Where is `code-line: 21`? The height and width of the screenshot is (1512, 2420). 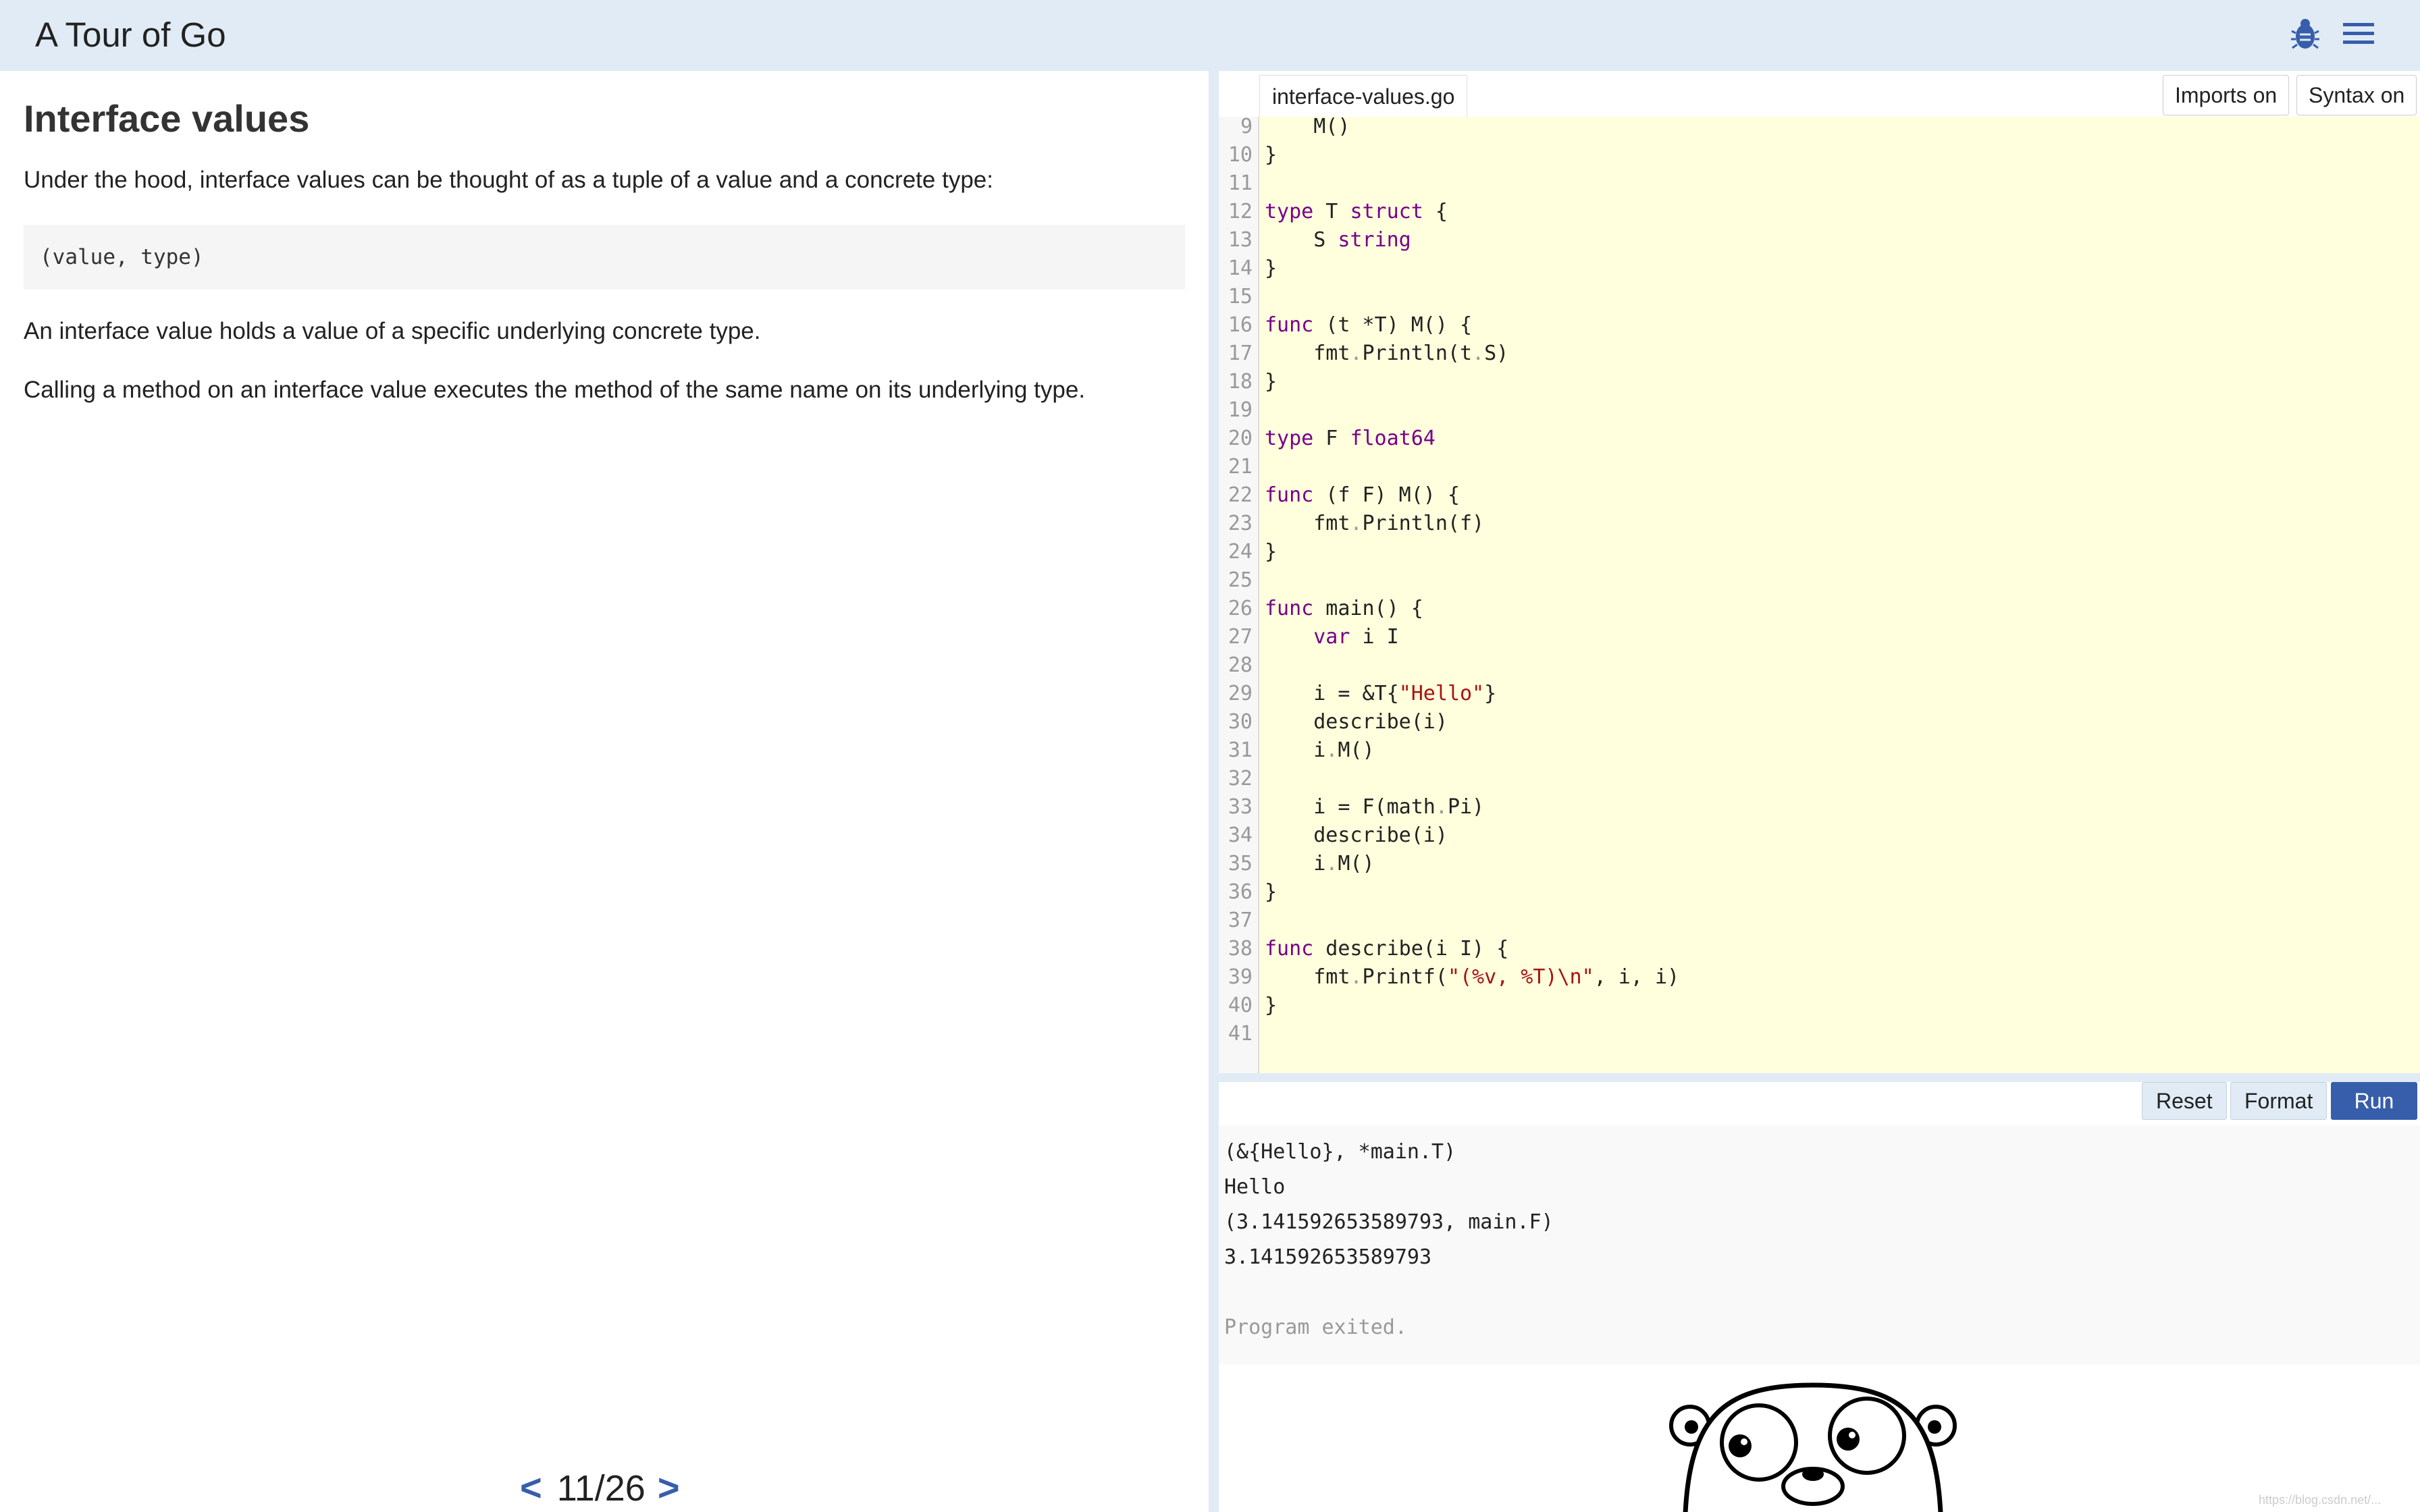 code-line: 21 is located at coordinates (1819, 467).